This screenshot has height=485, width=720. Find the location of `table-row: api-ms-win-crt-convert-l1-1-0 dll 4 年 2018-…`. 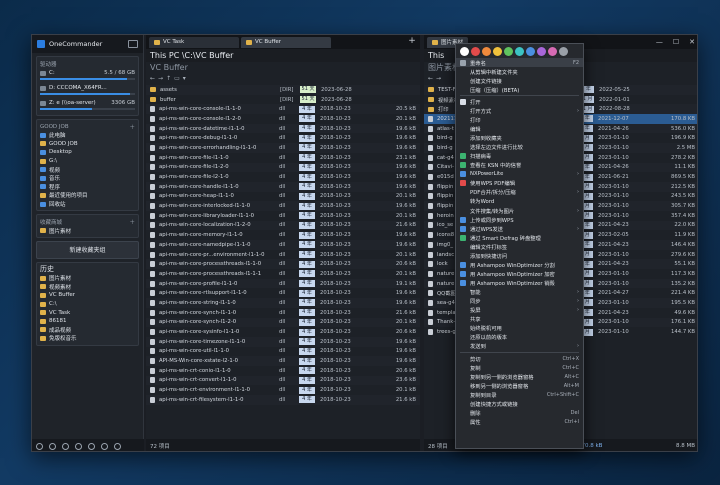

table-row: api-ms-win-crt-convert-l1-1-0 dll 4 年 2018-… is located at coordinates (283, 380).